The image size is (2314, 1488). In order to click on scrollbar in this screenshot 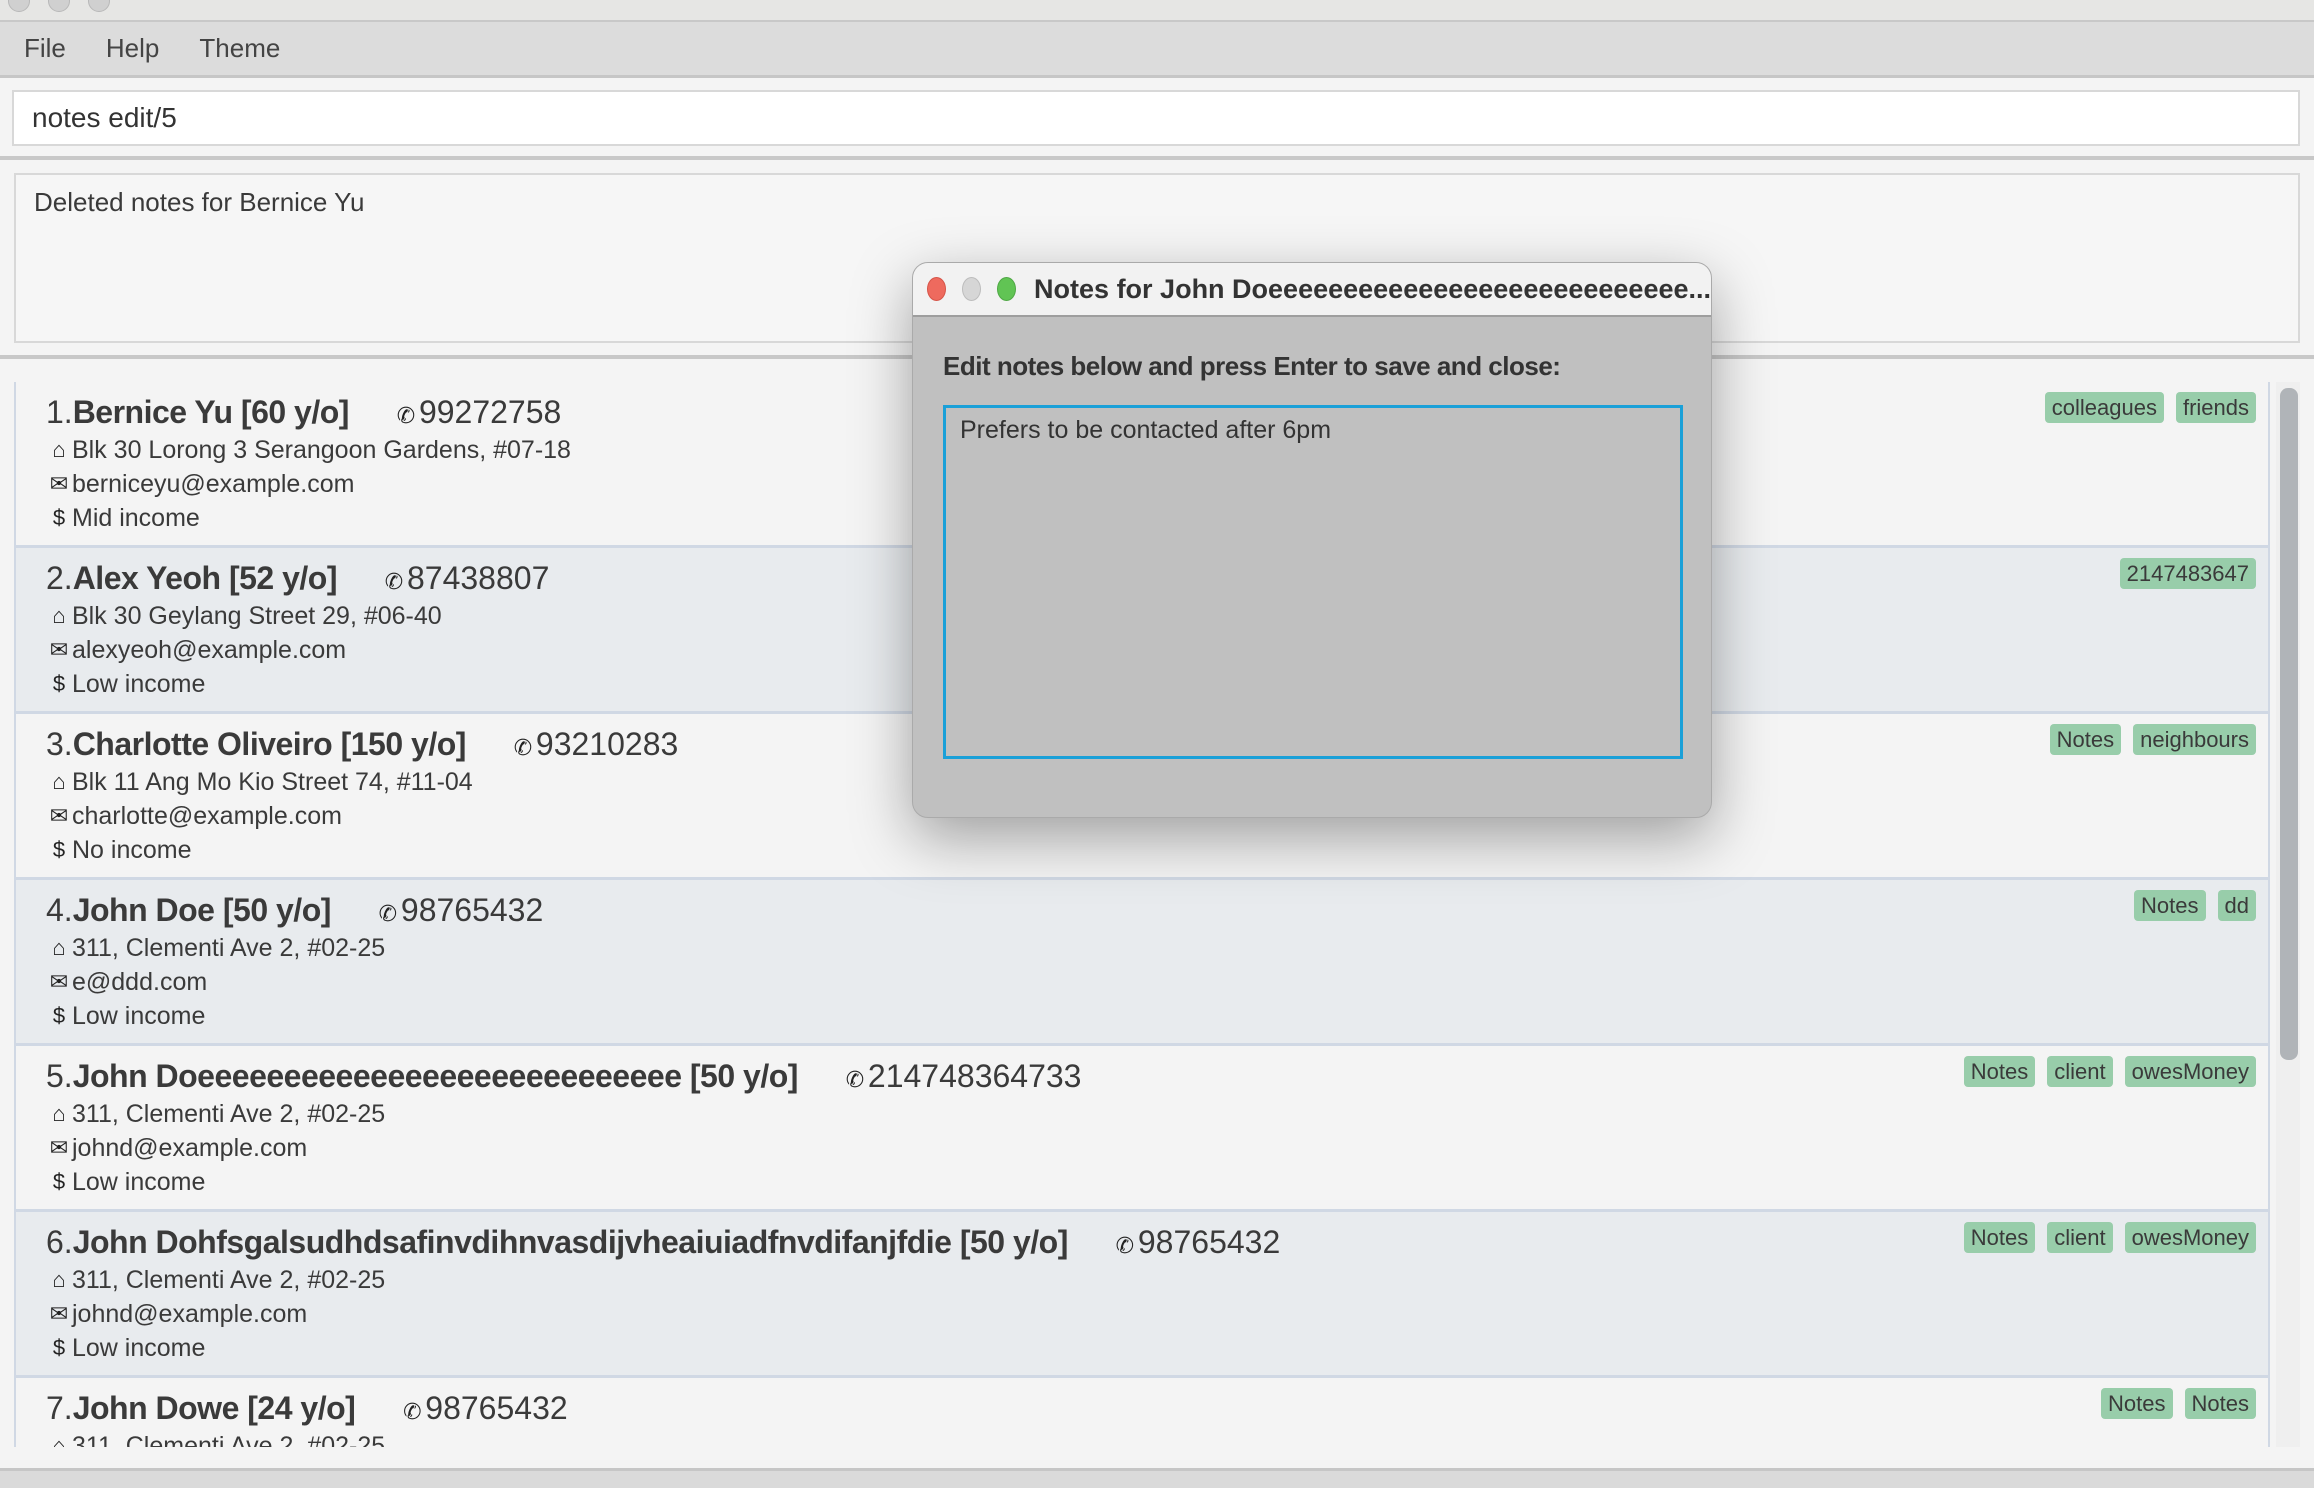, I will do `click(2288, 914)`.